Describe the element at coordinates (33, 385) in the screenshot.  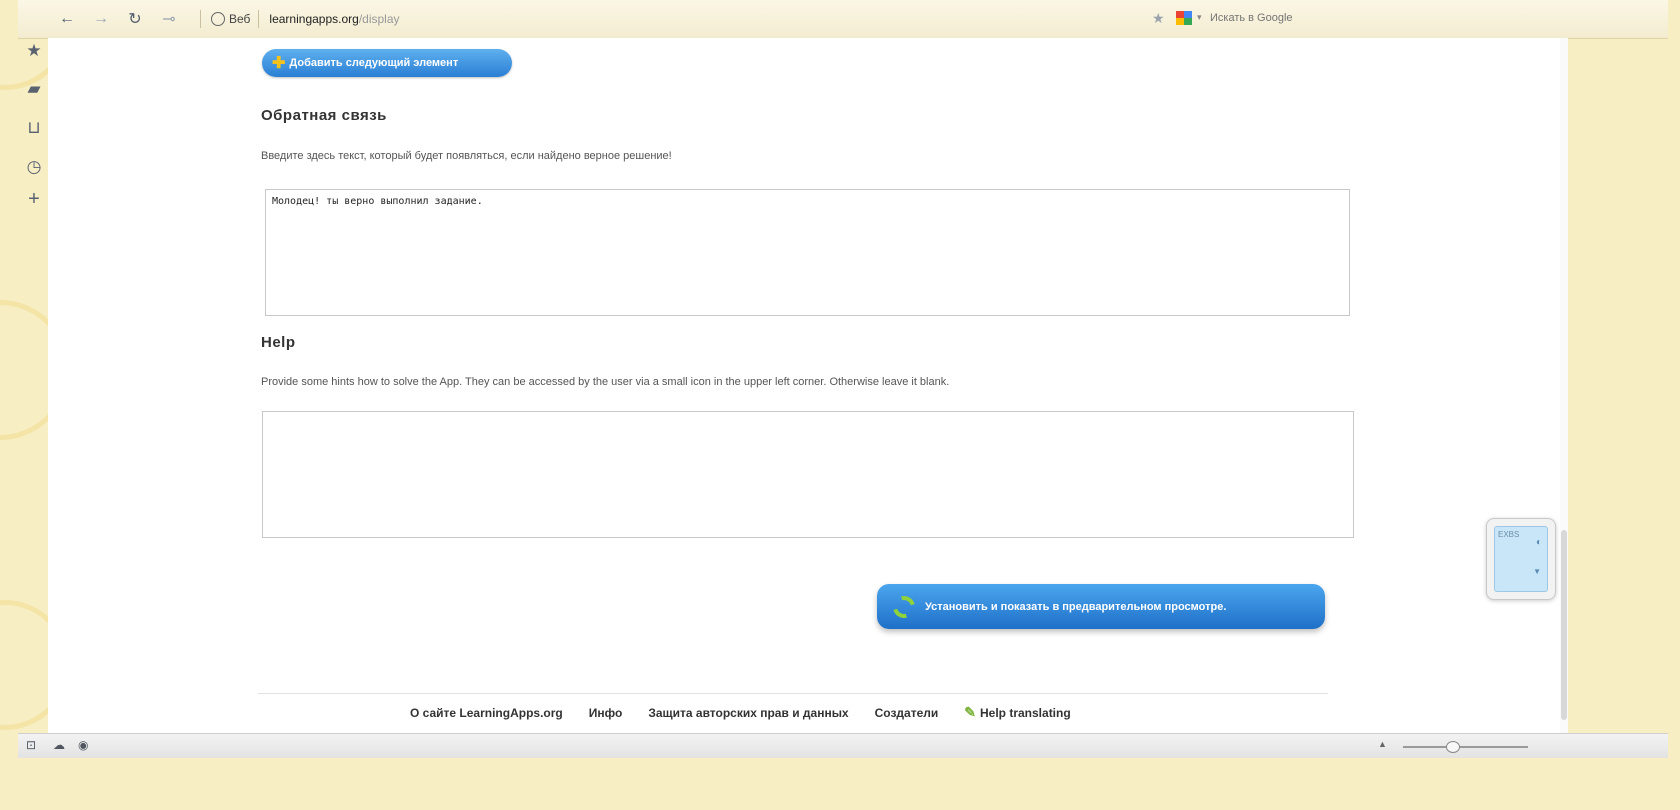
I see `browser-sidebar: ★ ▰ ⊔ ◷ +` at that location.